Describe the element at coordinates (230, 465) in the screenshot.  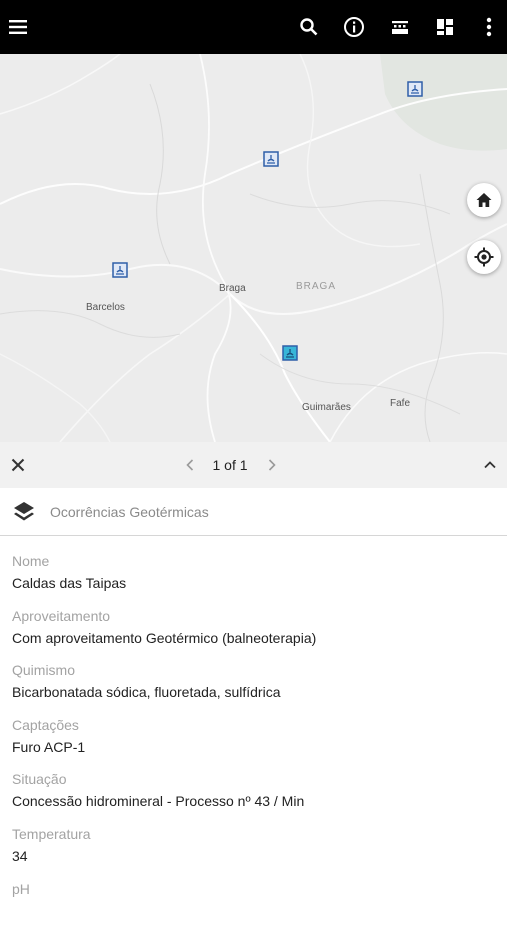
I see `feature-pager-text: 1 of 1` at that location.